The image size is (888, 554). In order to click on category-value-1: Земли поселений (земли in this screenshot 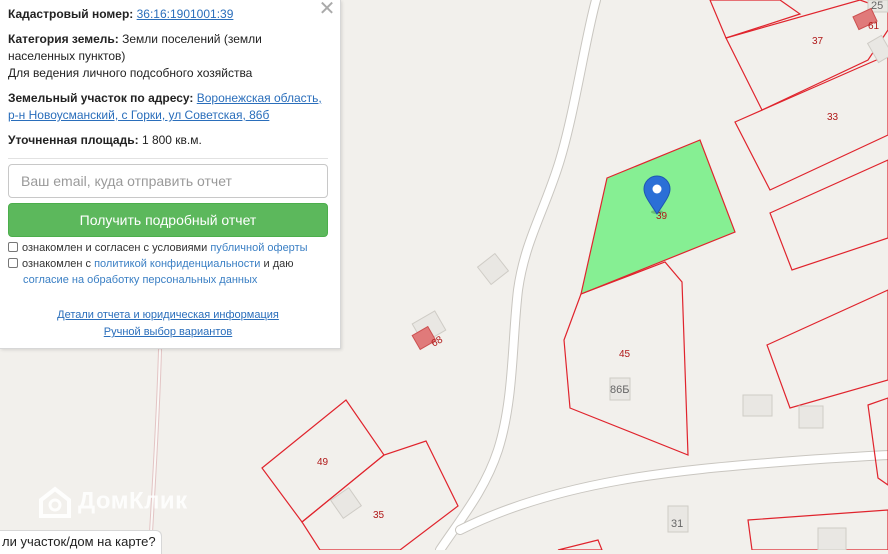, I will do `click(192, 39)`.